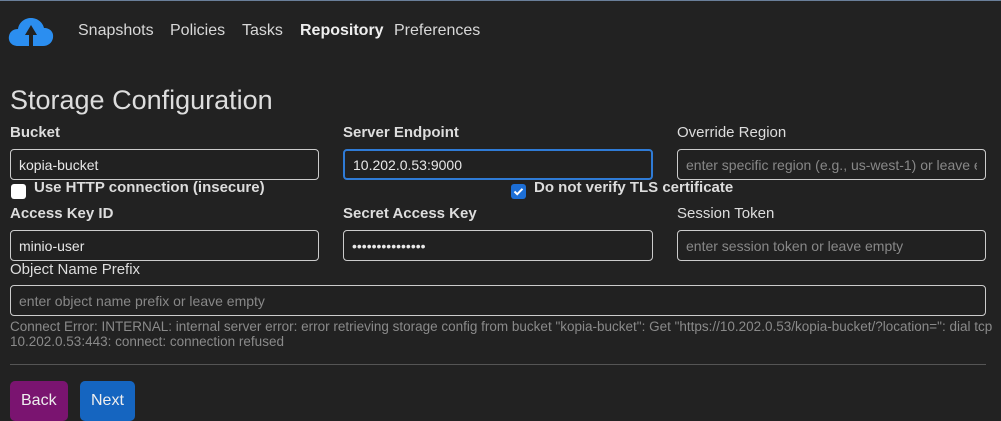 The width and height of the screenshot is (1001, 421). What do you see at coordinates (498, 245) in the screenshot?
I see `secret-key-input` at bounding box center [498, 245].